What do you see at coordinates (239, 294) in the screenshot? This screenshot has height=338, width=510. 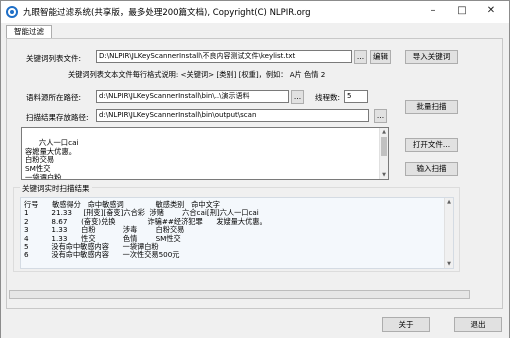 I see `scan-progress-bar` at bounding box center [239, 294].